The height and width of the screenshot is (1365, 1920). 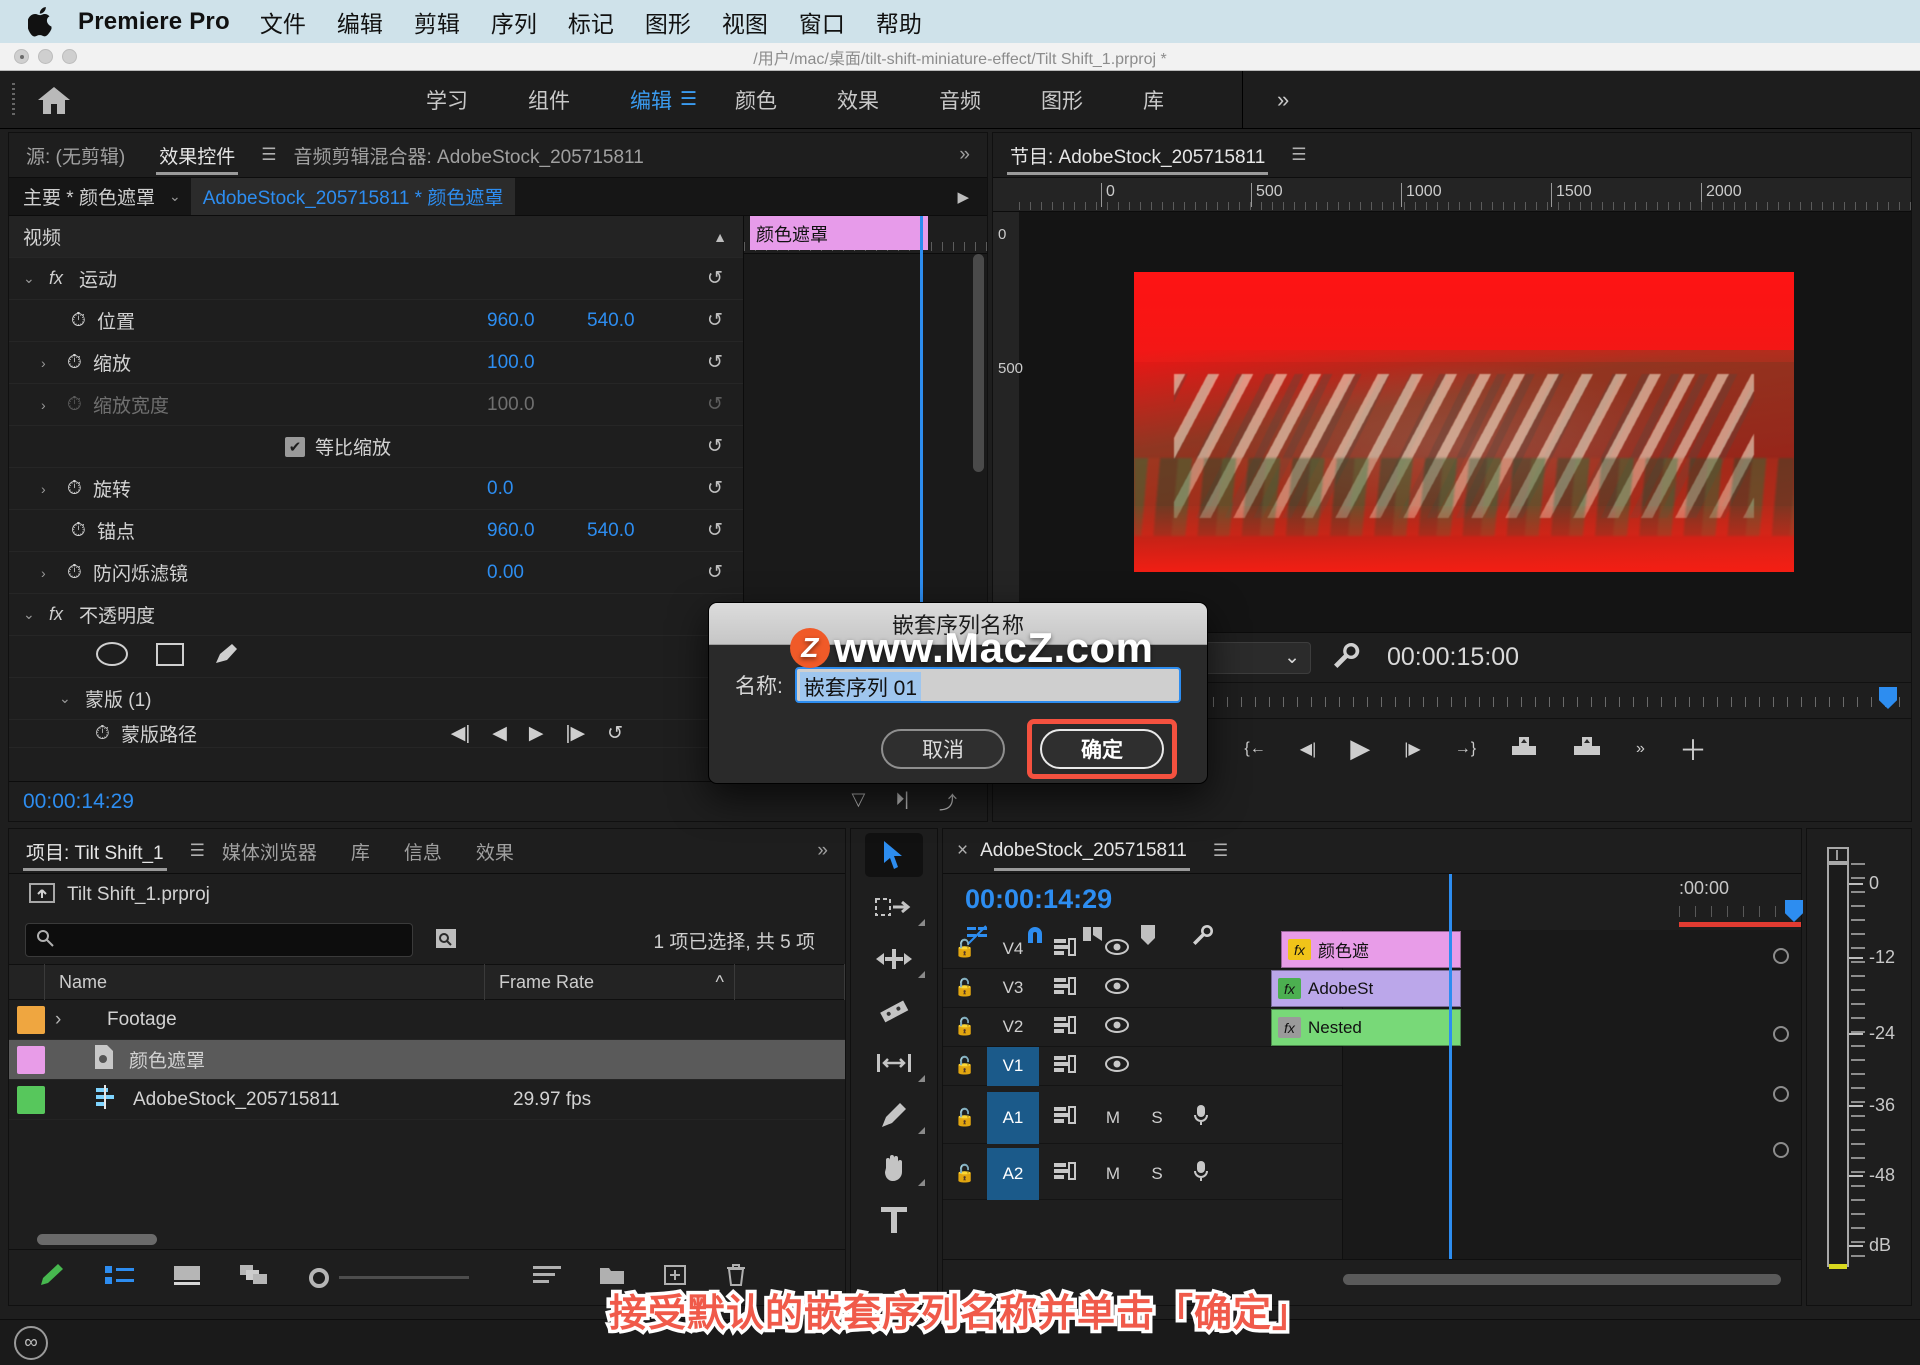 I want to click on name-input: 嵌套序列 01, so click(x=987, y=685).